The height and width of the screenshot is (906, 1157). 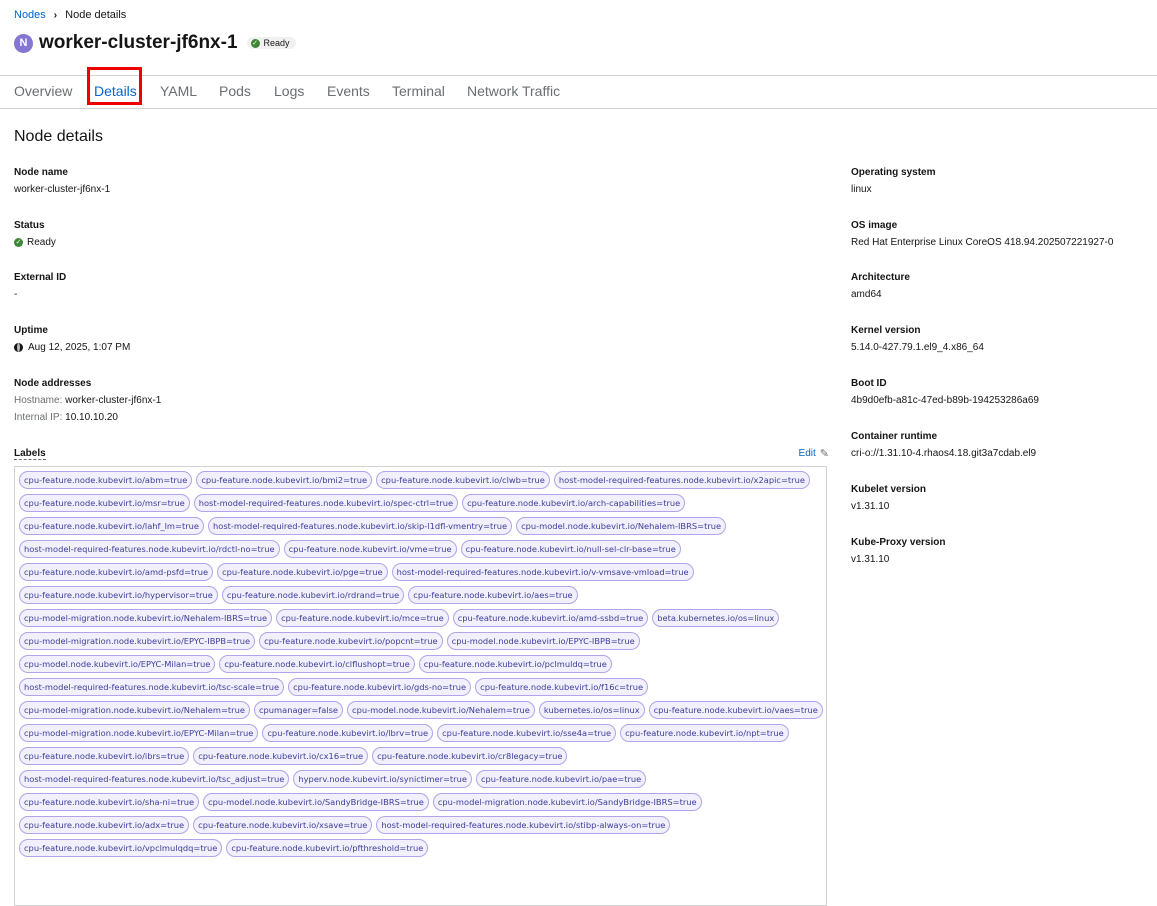 I want to click on os-image-label: OS image, so click(x=874, y=225).